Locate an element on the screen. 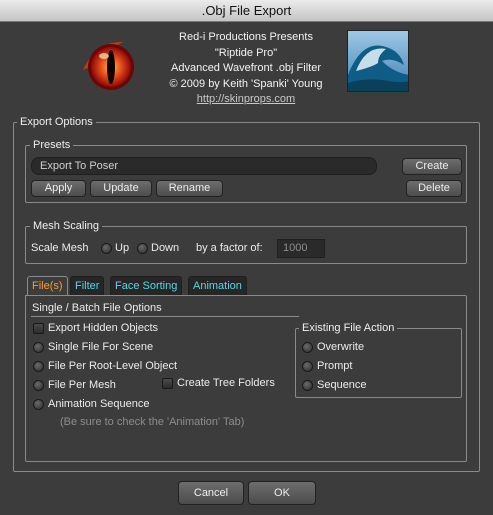 The image size is (493, 515). animation-sequence-label: Animation Sequence is located at coordinates (99, 404).